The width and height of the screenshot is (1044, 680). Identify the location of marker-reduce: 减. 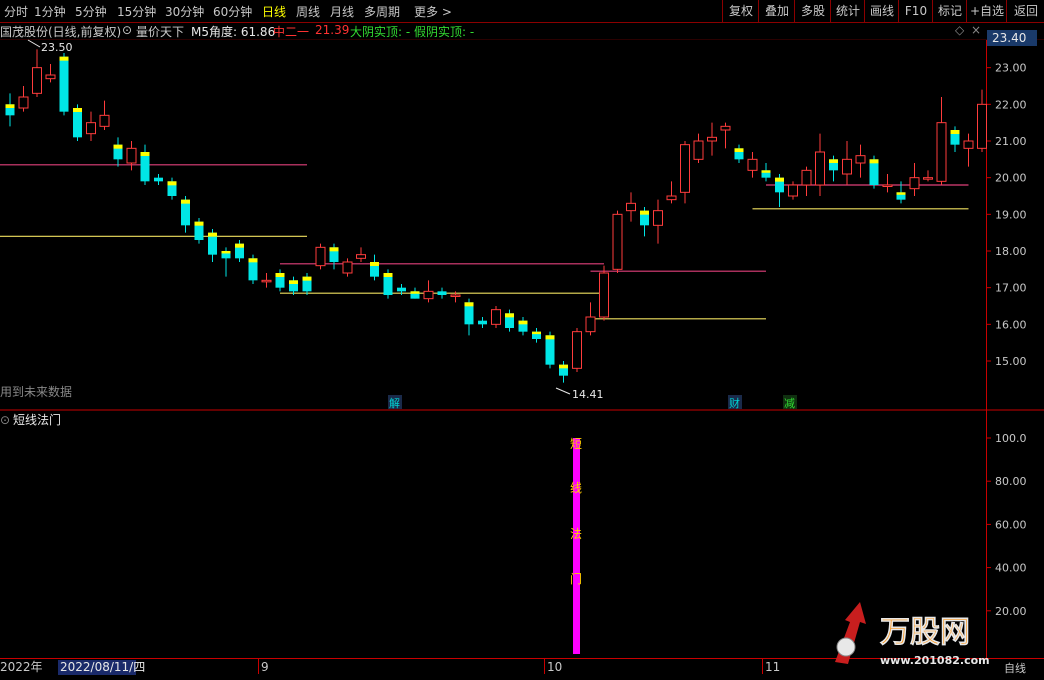
(789, 403).